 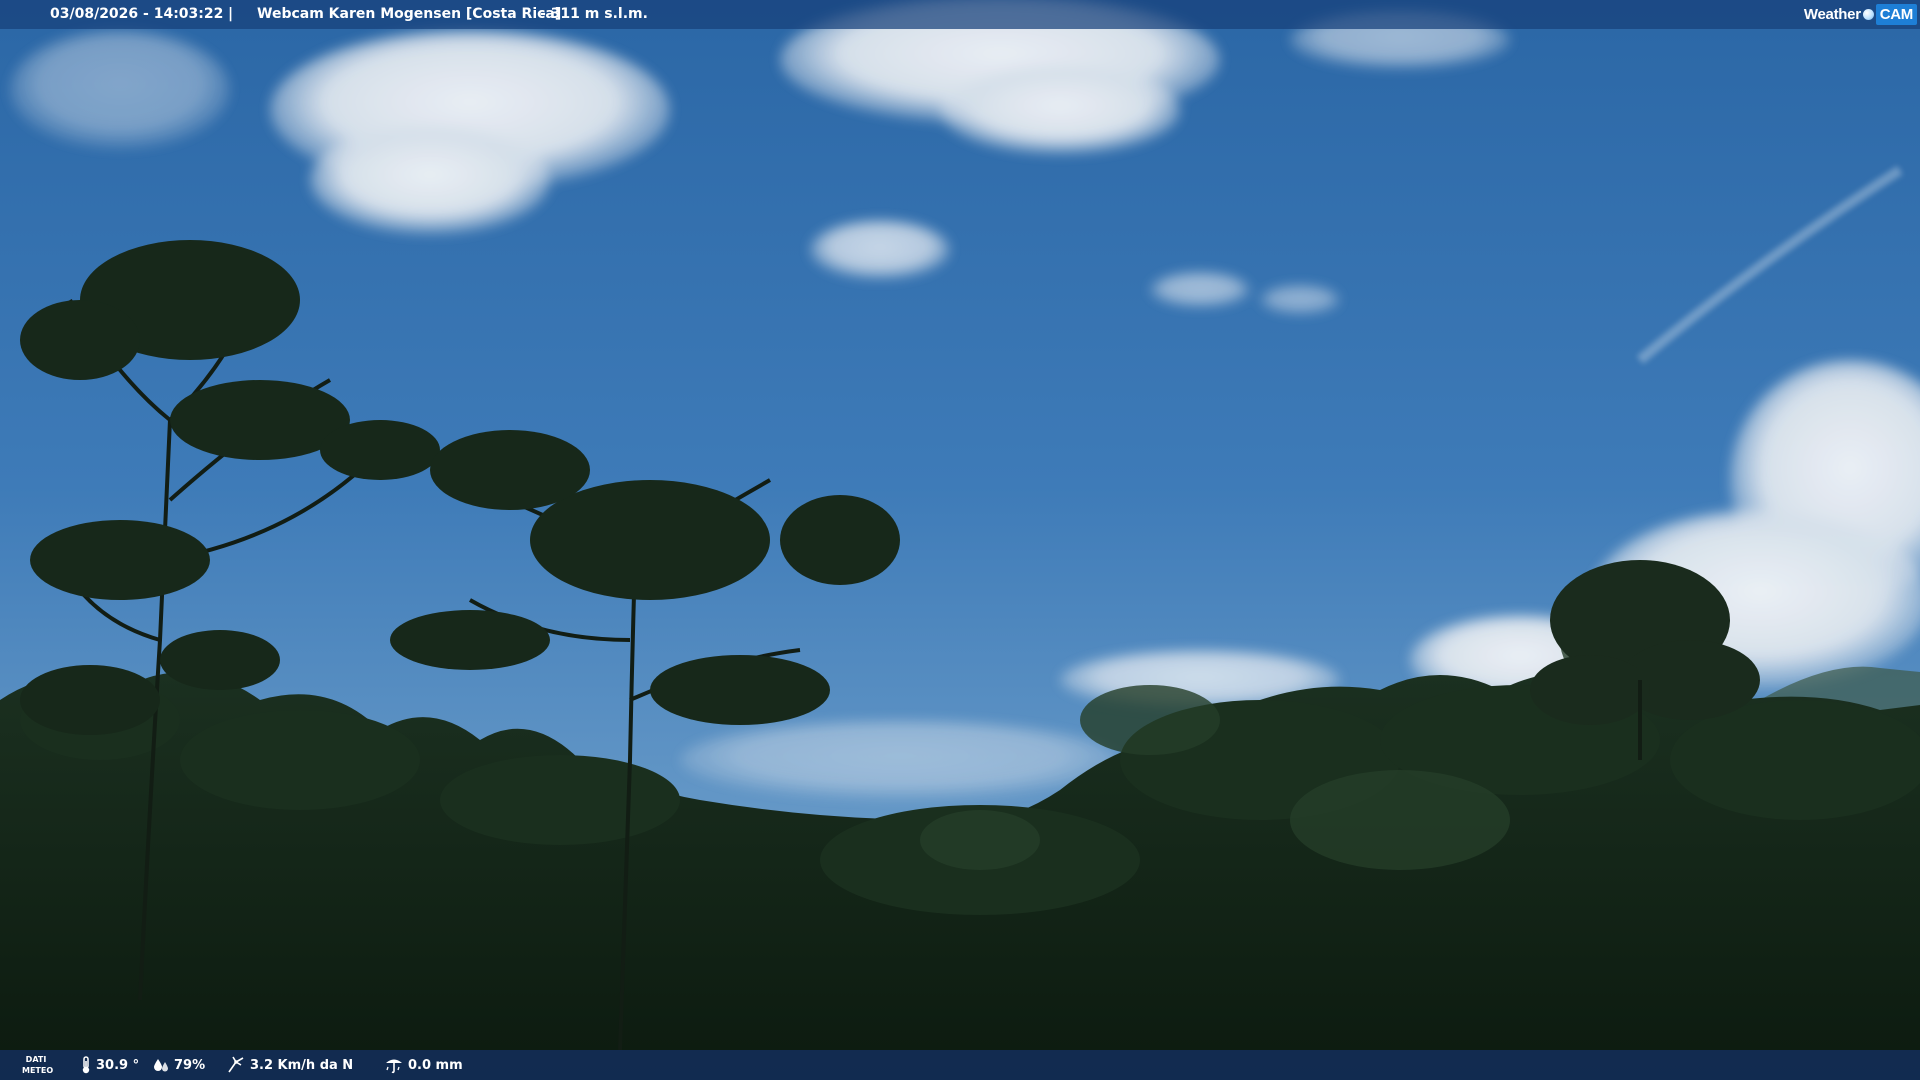 What do you see at coordinates (435, 1065) in the screenshot?
I see `rain-value: 0.0 mm` at bounding box center [435, 1065].